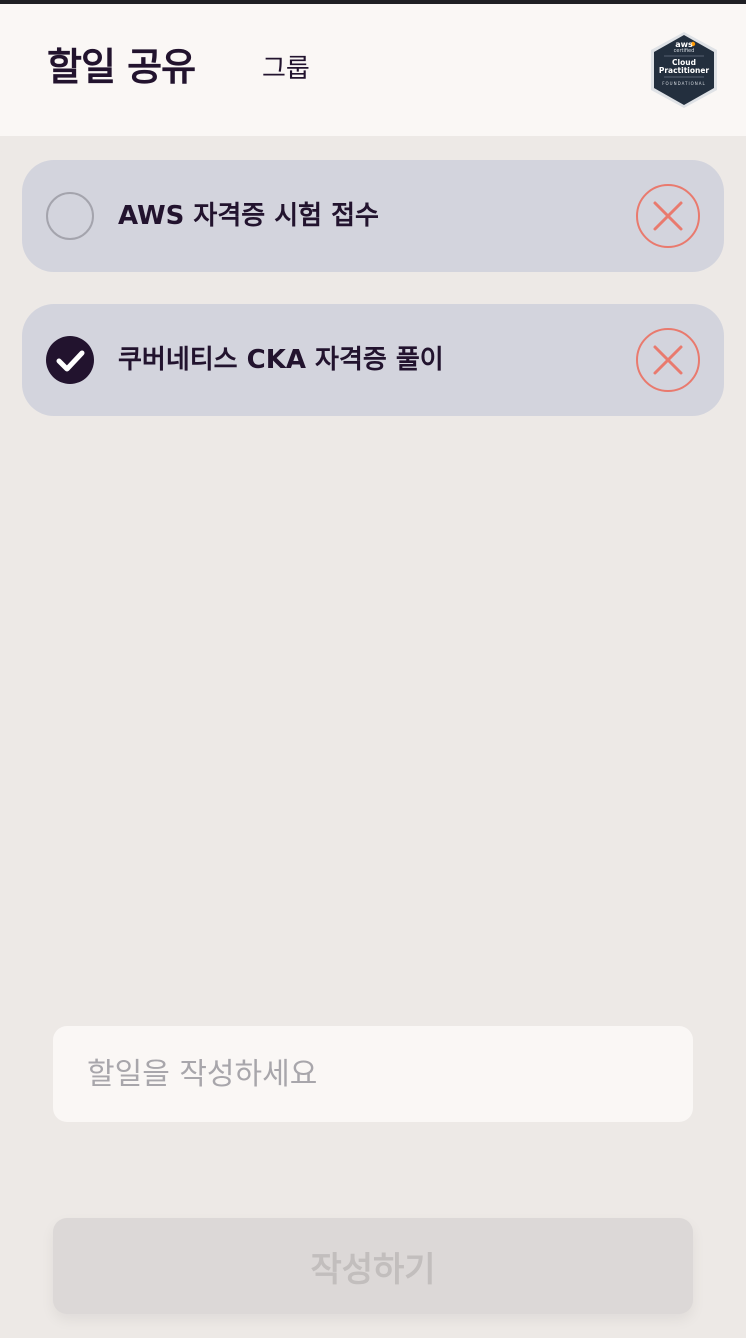  I want to click on todo-checkbox-checked, so click(70, 360).